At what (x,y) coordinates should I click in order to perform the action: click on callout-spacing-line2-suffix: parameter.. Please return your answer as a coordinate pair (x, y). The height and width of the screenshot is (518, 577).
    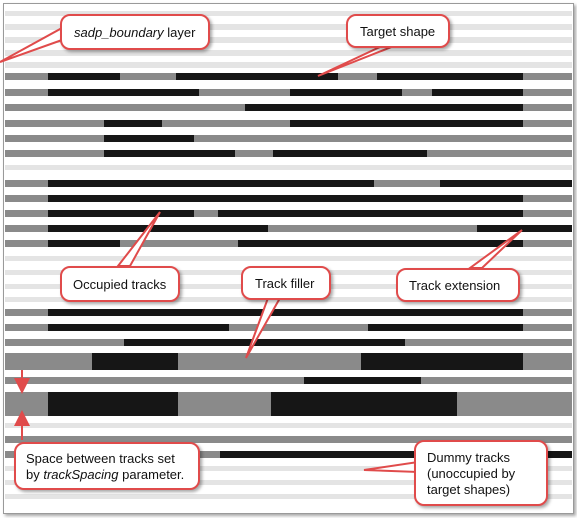
    Looking at the image, I should click on (151, 474).